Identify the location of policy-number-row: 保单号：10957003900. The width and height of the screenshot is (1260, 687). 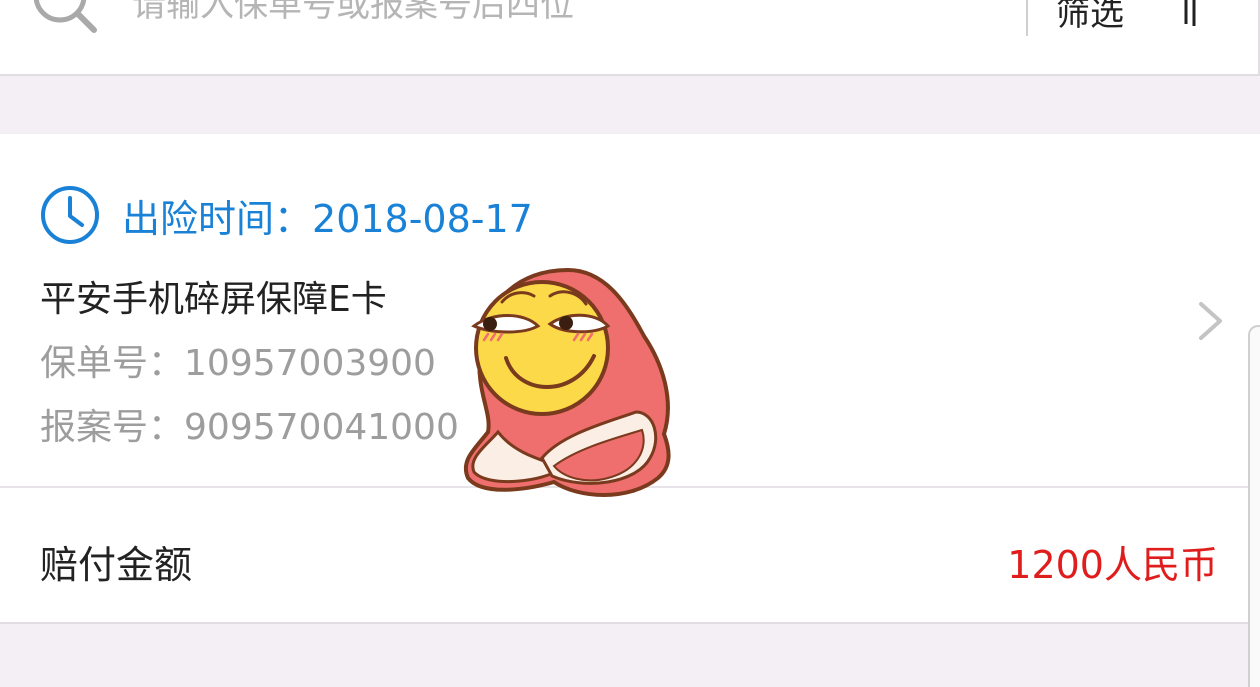
(238, 360).